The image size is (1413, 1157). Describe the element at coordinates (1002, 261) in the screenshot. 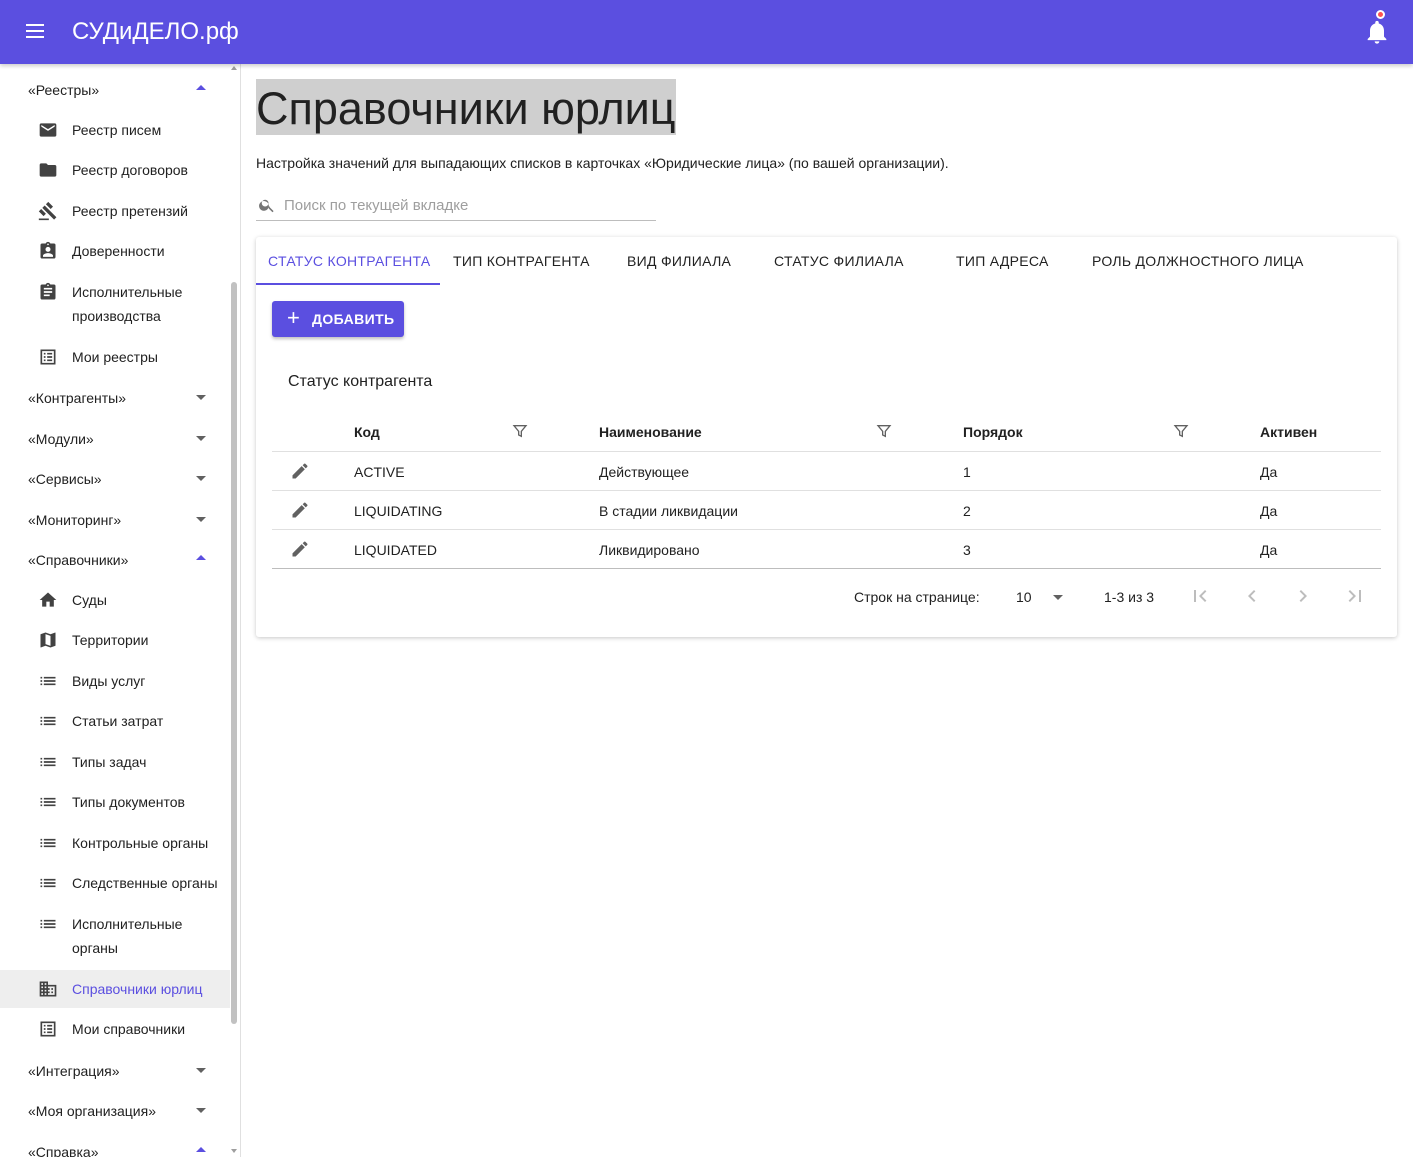

I see `tab-address-type: Тип адреса` at that location.